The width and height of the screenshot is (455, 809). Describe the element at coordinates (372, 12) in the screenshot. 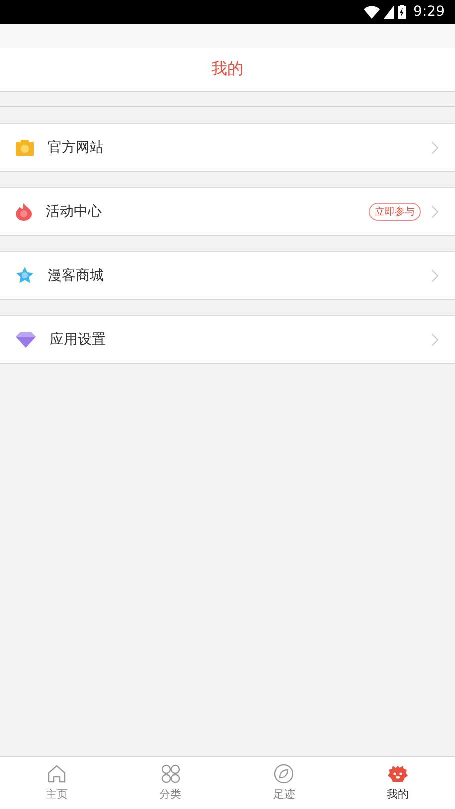

I see `wifi-icon` at that location.